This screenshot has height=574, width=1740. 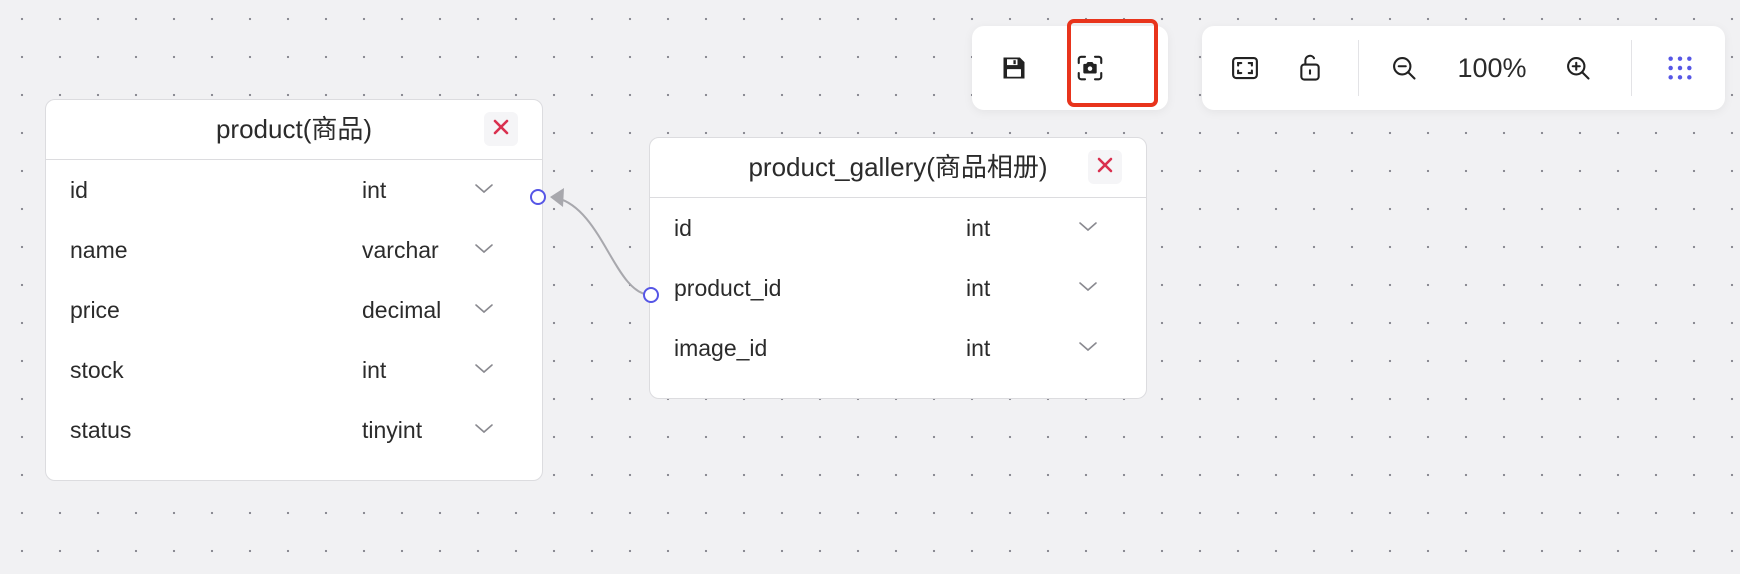 What do you see at coordinates (898, 348) in the screenshot?
I see `field-row: image_id int` at bounding box center [898, 348].